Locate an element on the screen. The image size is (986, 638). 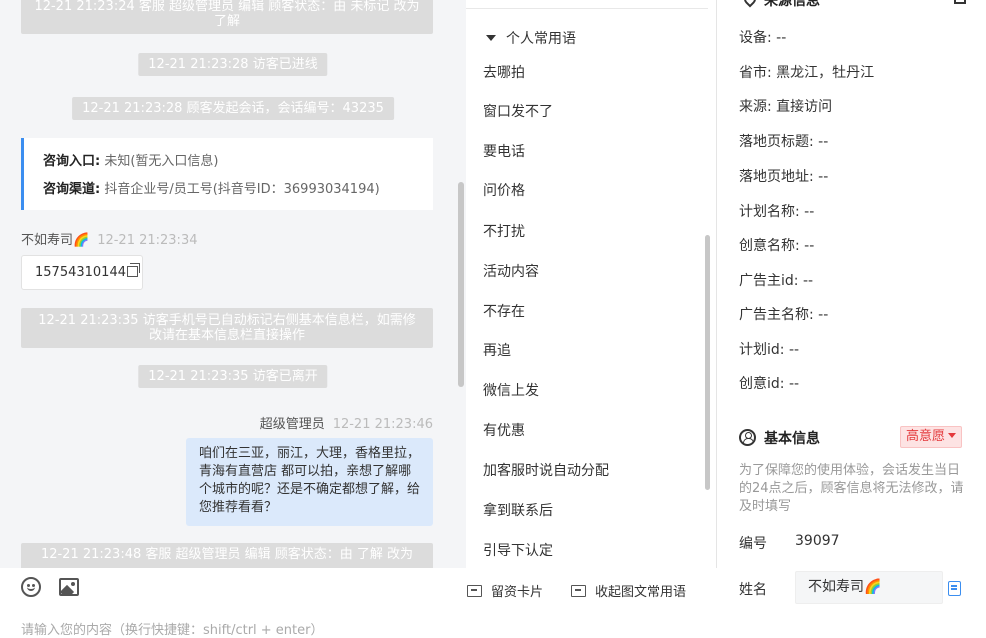
edit-icon is located at coordinates (960, 2).